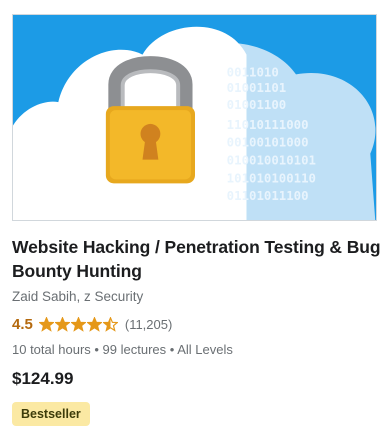 The height and width of the screenshot is (442, 391). I want to click on instructor-names: Zaid Sabih, z Security, so click(78, 296).